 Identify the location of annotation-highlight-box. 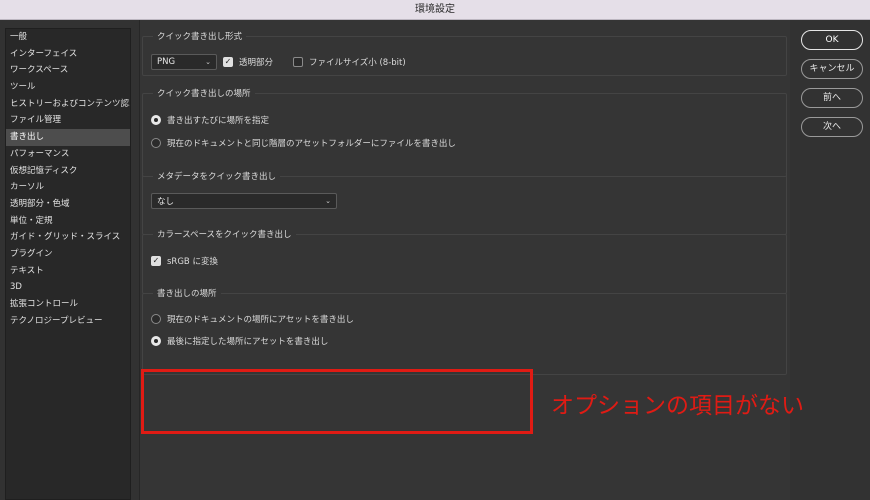
(337, 401).